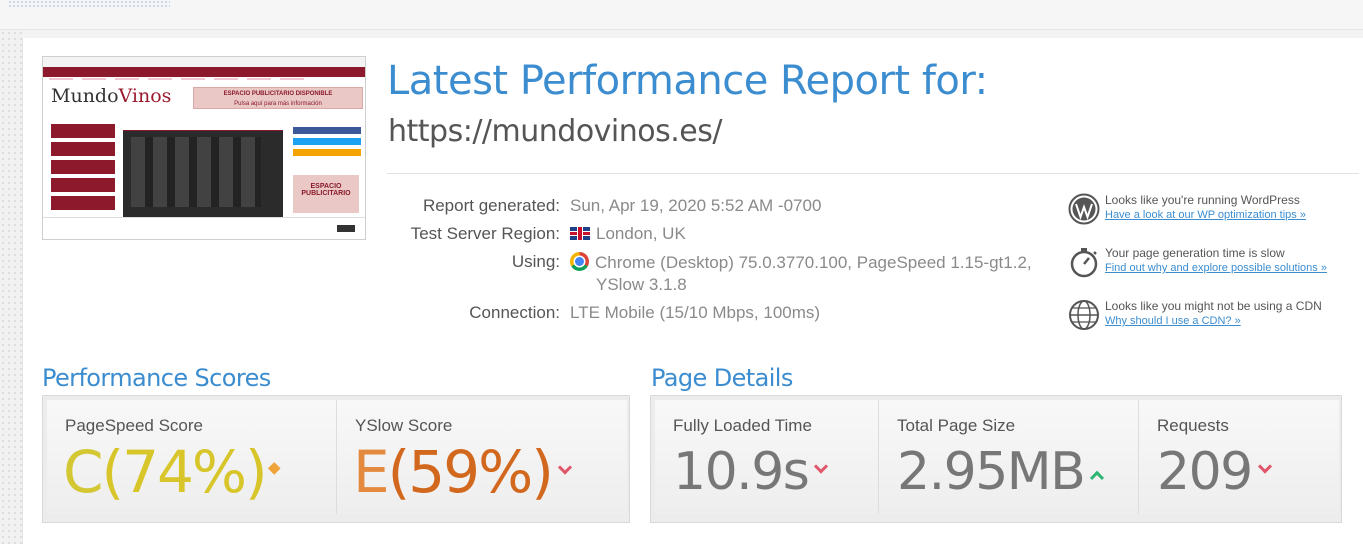  Describe the element at coordinates (991, 472) in the screenshot. I see `page-size-value: 2.95MB` at that location.